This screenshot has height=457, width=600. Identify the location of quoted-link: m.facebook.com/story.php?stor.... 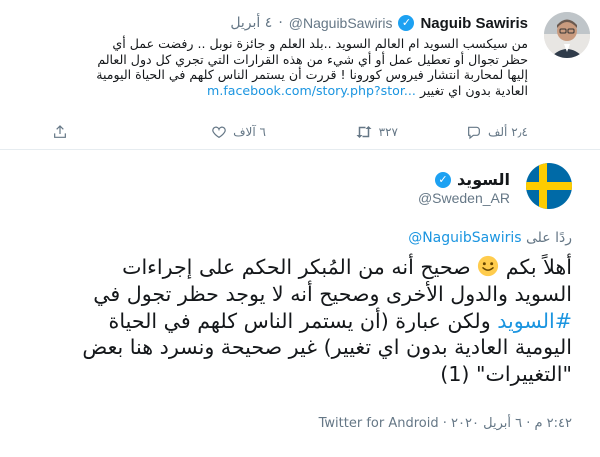
(311, 90).